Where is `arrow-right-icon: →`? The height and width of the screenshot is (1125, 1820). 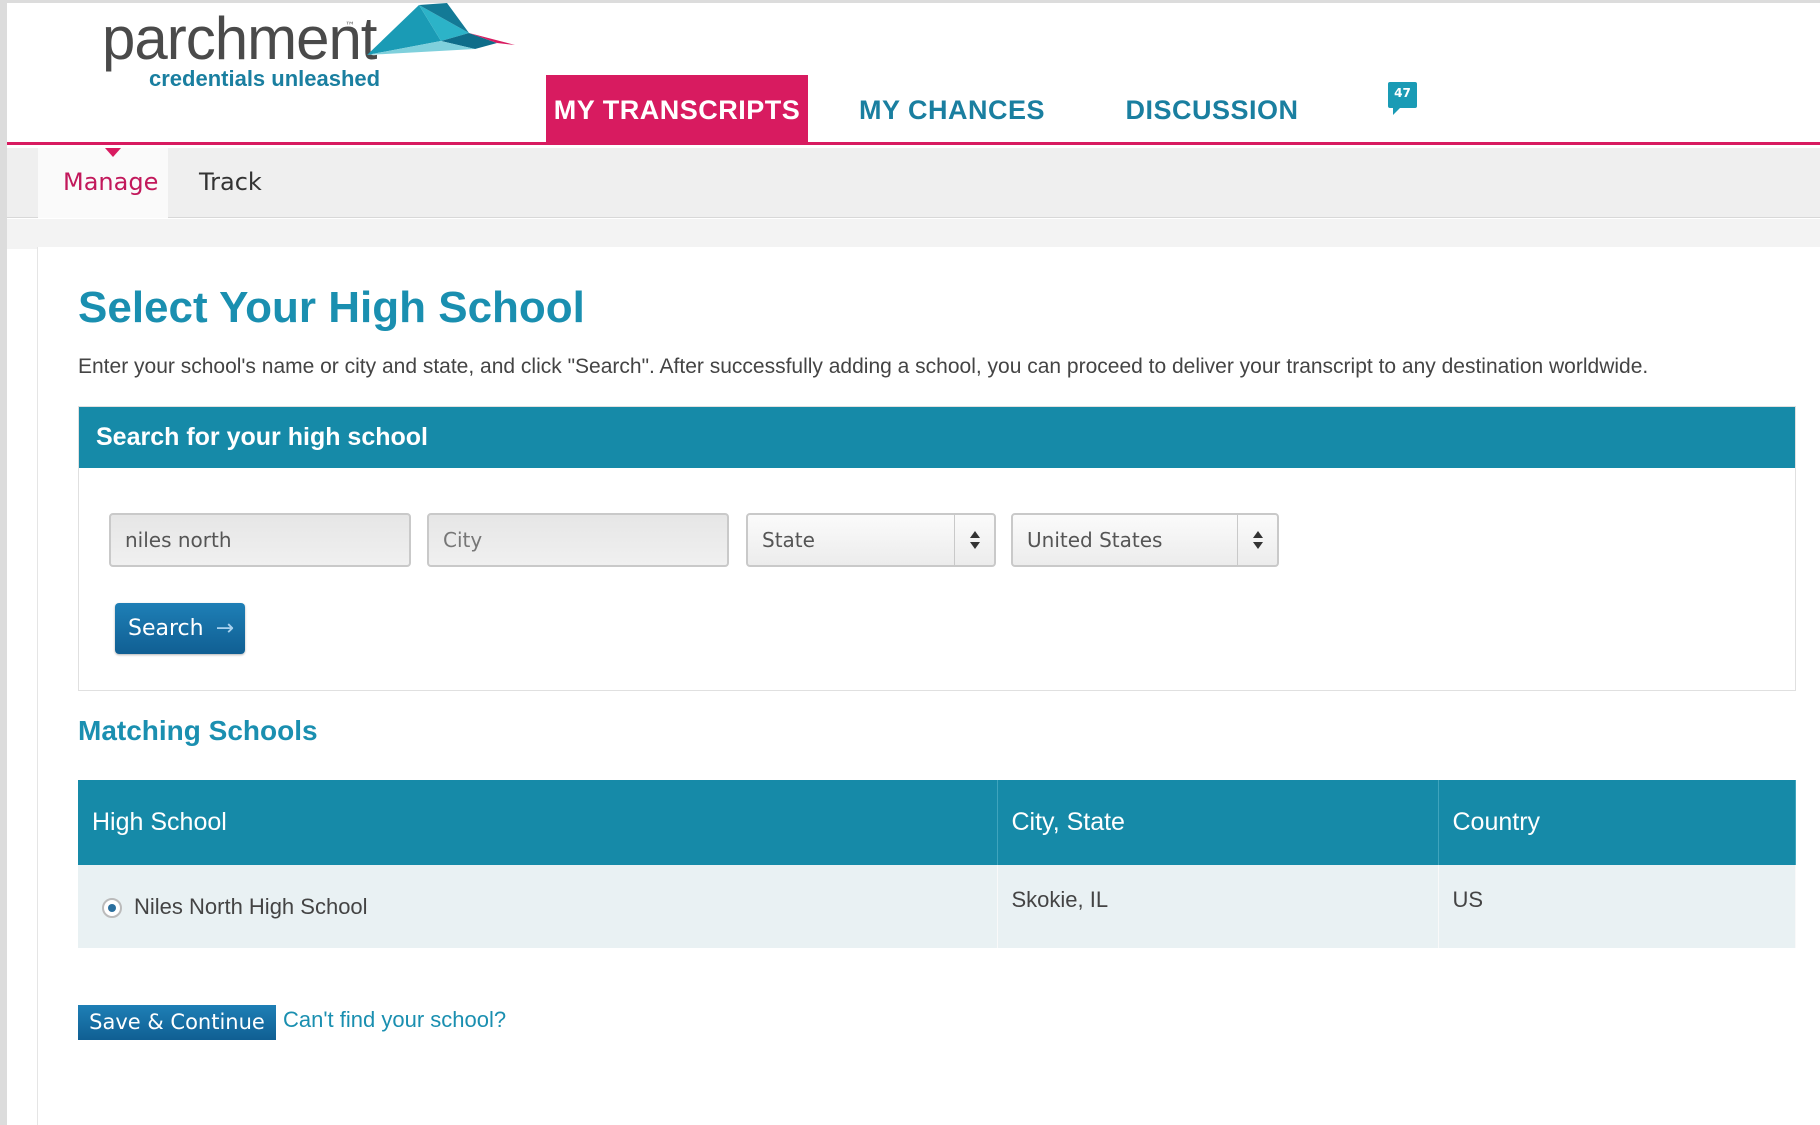
arrow-right-icon: → is located at coordinates (224, 628).